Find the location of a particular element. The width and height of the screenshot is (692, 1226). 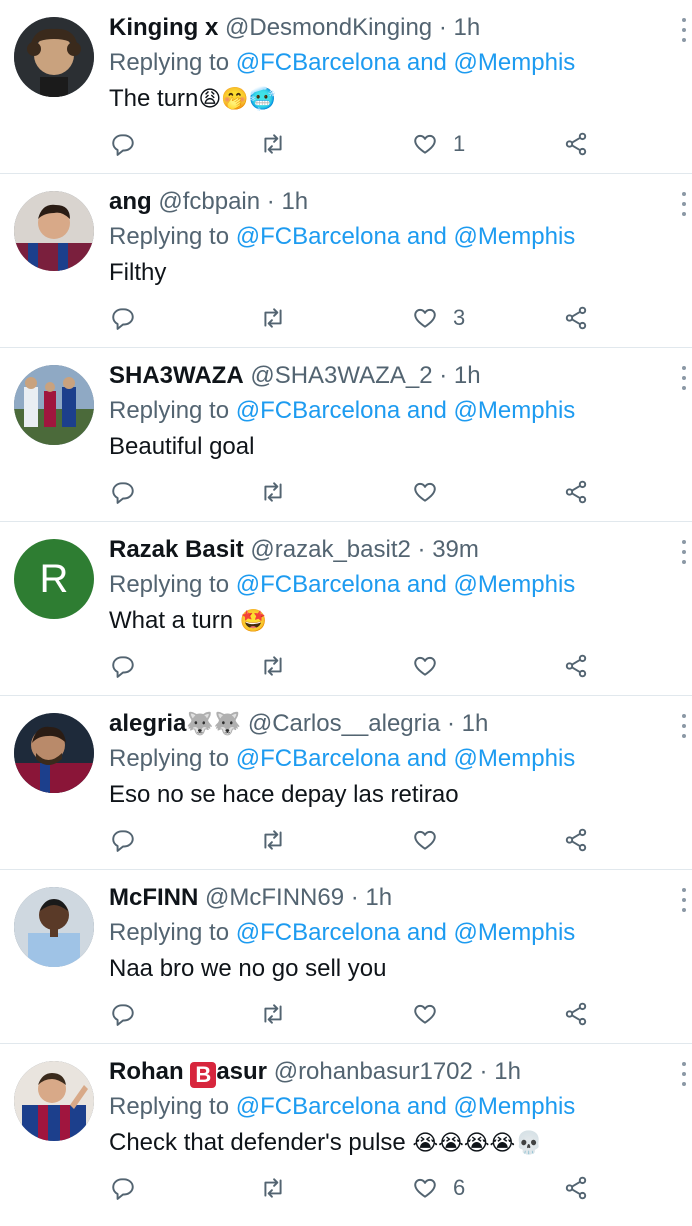

tweet-text: Naa bro we no go sell you is located at coordinates (385, 969).